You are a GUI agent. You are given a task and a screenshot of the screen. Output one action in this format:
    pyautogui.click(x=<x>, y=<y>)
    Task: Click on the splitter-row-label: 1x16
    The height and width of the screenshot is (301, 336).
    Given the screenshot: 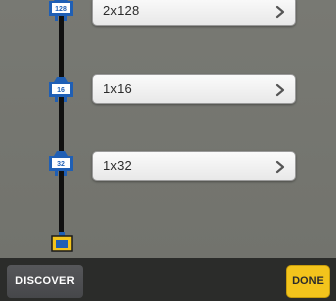 What is the action you would take?
    pyautogui.click(x=117, y=88)
    